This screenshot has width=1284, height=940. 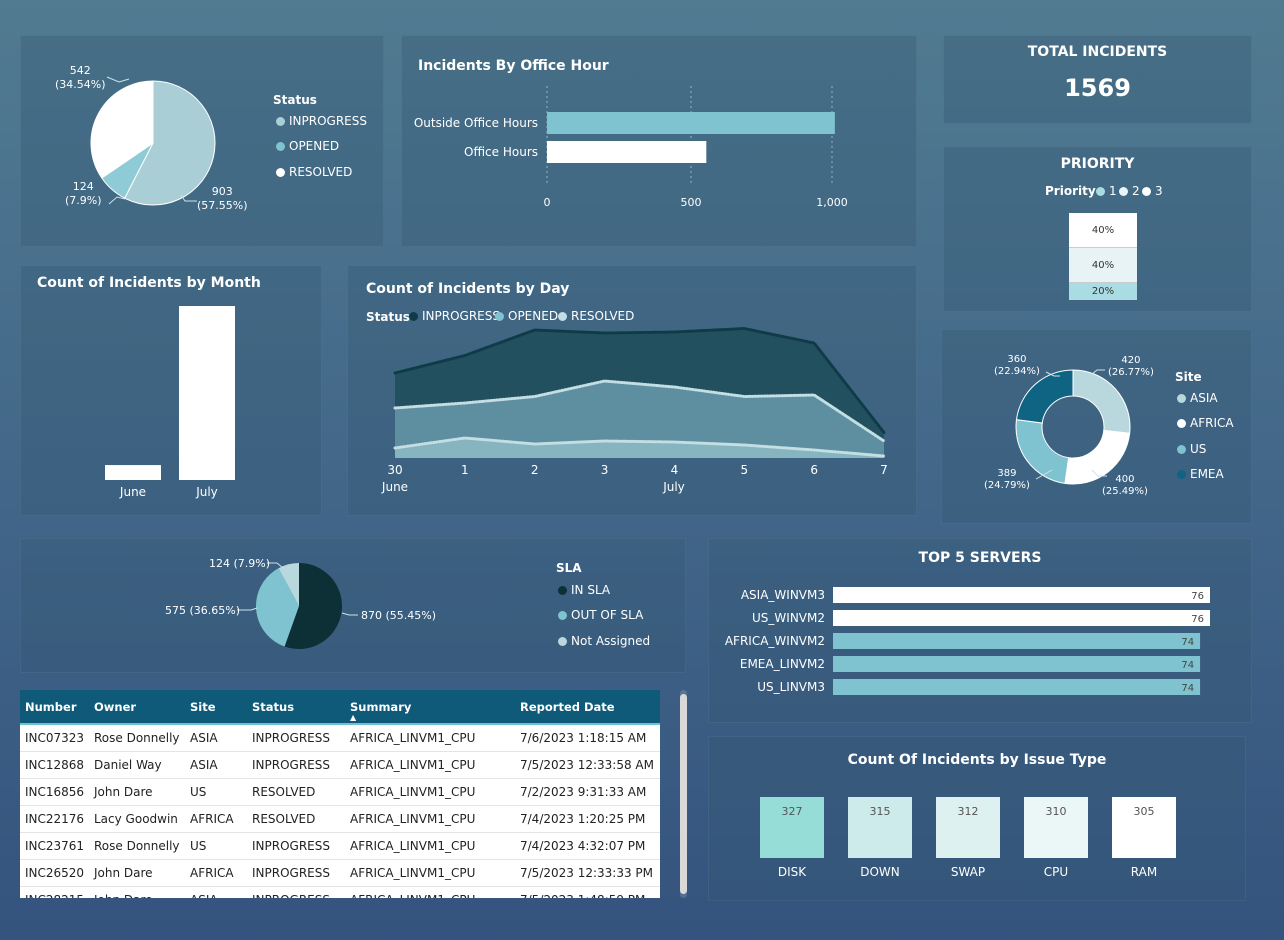 What do you see at coordinates (1125, 485) in the screenshot?
I see `site-label-africa: 400 (25.49%)` at bounding box center [1125, 485].